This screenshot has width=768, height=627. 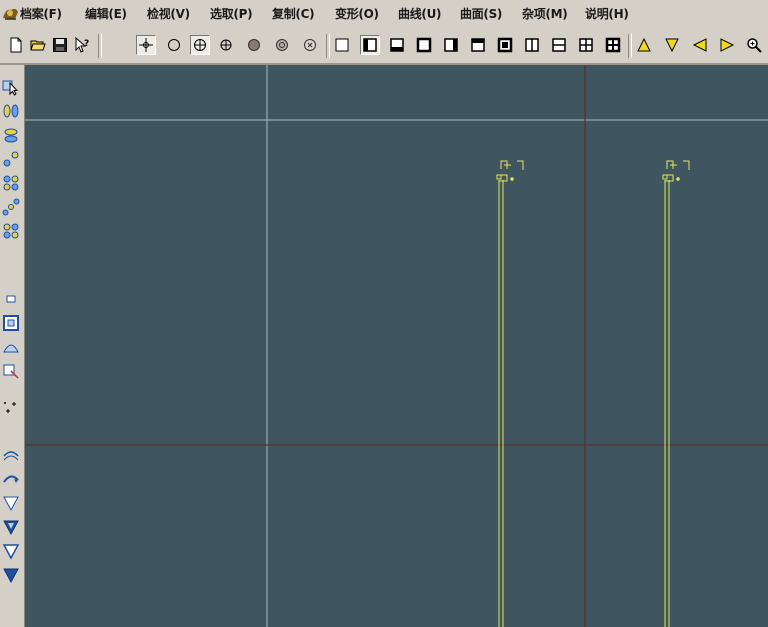 I want to click on arrow-up-icon, so click(x=644, y=45).